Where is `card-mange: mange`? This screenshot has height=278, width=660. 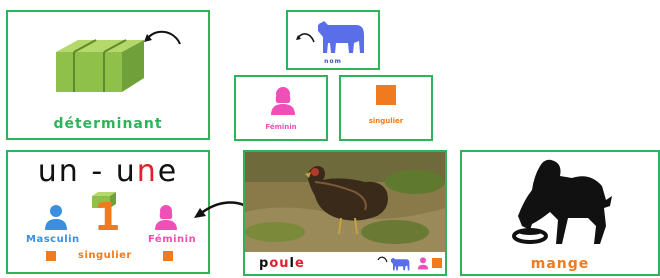 card-mange: mange is located at coordinates (560, 213).